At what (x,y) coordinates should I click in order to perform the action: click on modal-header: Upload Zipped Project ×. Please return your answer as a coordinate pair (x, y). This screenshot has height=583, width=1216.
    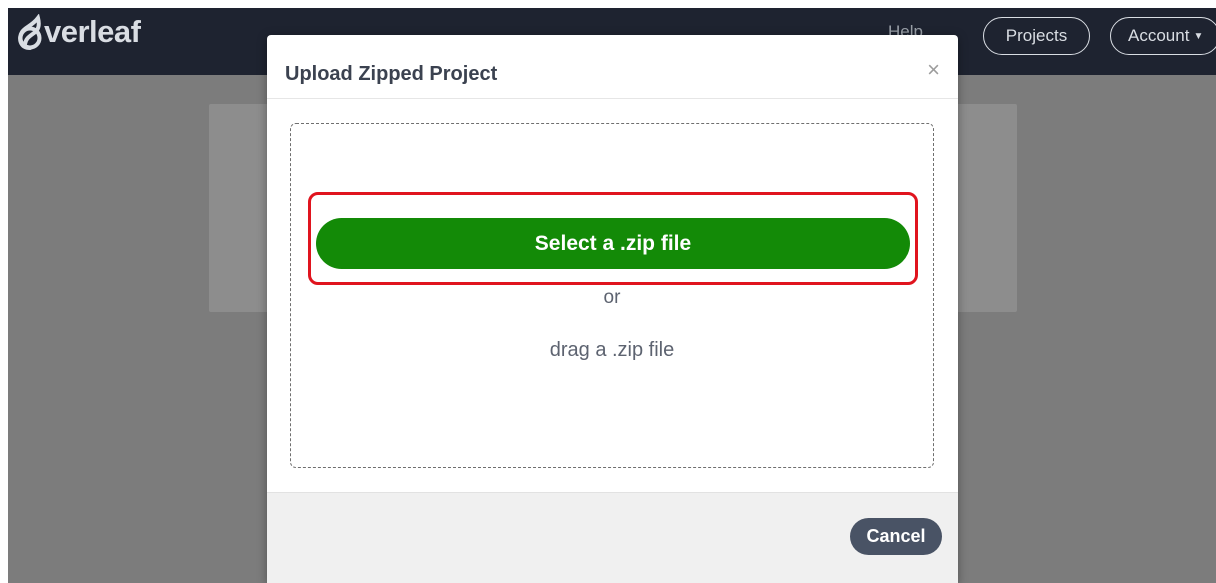
    Looking at the image, I should click on (612, 67).